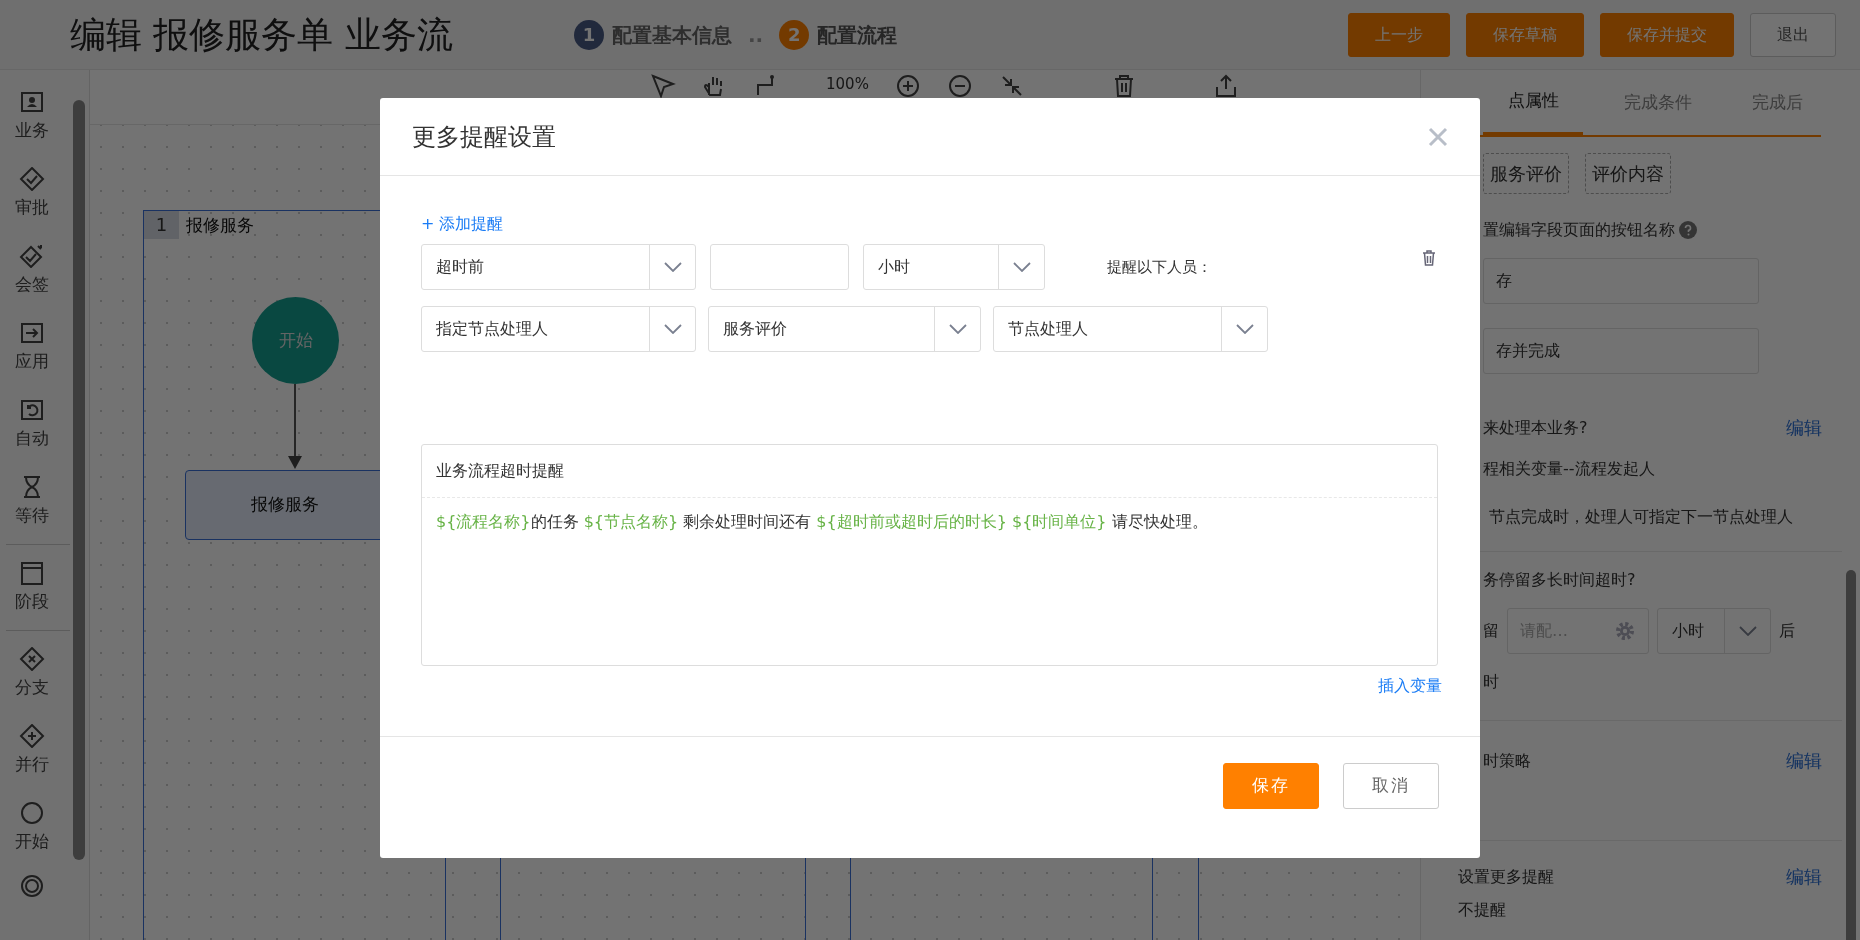 The width and height of the screenshot is (1860, 940). Describe the element at coordinates (32, 193) in the screenshot. I see `palette-item: 审批` at that location.